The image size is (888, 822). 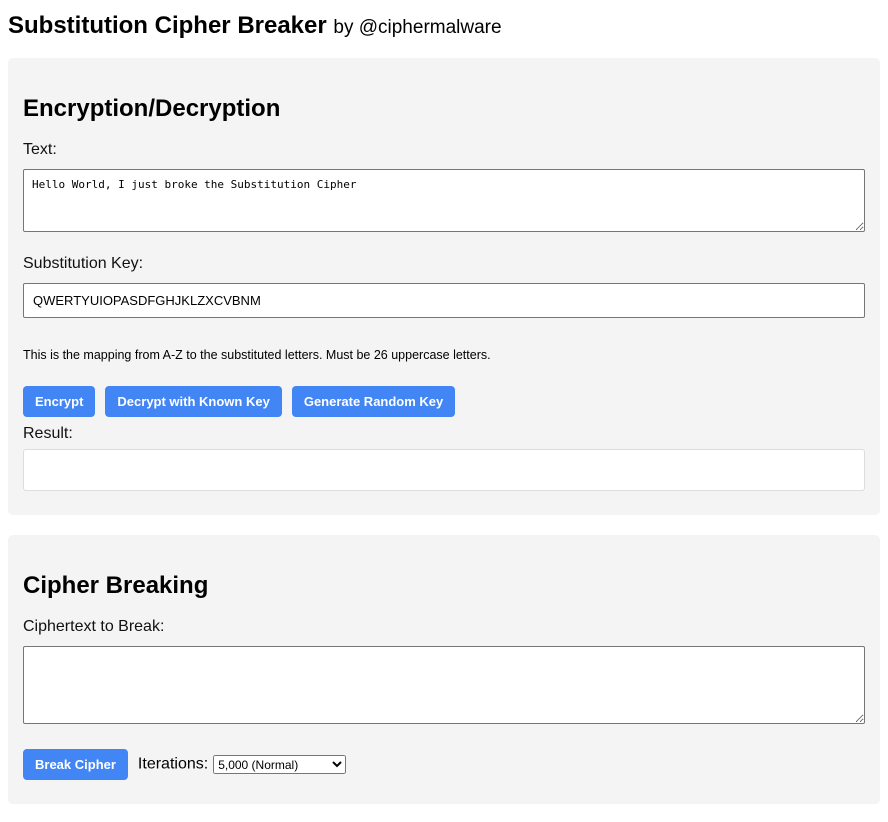 What do you see at coordinates (83, 263) in the screenshot?
I see `key-label: Substitution Key:` at bounding box center [83, 263].